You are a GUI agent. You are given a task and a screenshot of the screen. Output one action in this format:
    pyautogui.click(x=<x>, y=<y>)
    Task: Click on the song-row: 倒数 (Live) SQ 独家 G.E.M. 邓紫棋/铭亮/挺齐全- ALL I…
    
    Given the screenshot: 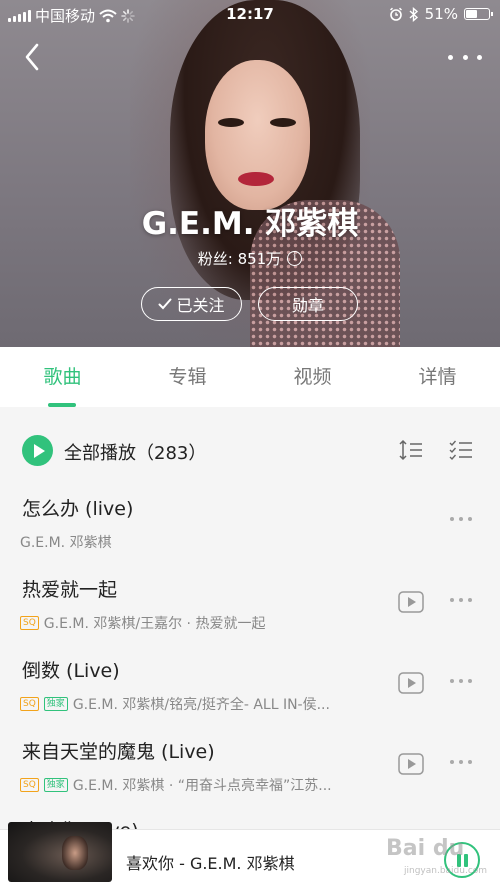 What is the action you would take?
    pyautogui.click(x=250, y=696)
    